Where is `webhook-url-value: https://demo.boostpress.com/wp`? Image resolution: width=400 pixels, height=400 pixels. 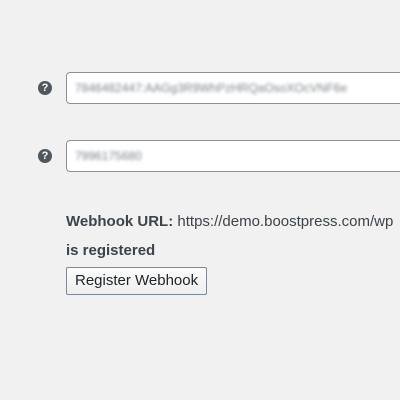
webhook-url-value: https://demo.boostpress.com/wp is located at coordinates (285, 221).